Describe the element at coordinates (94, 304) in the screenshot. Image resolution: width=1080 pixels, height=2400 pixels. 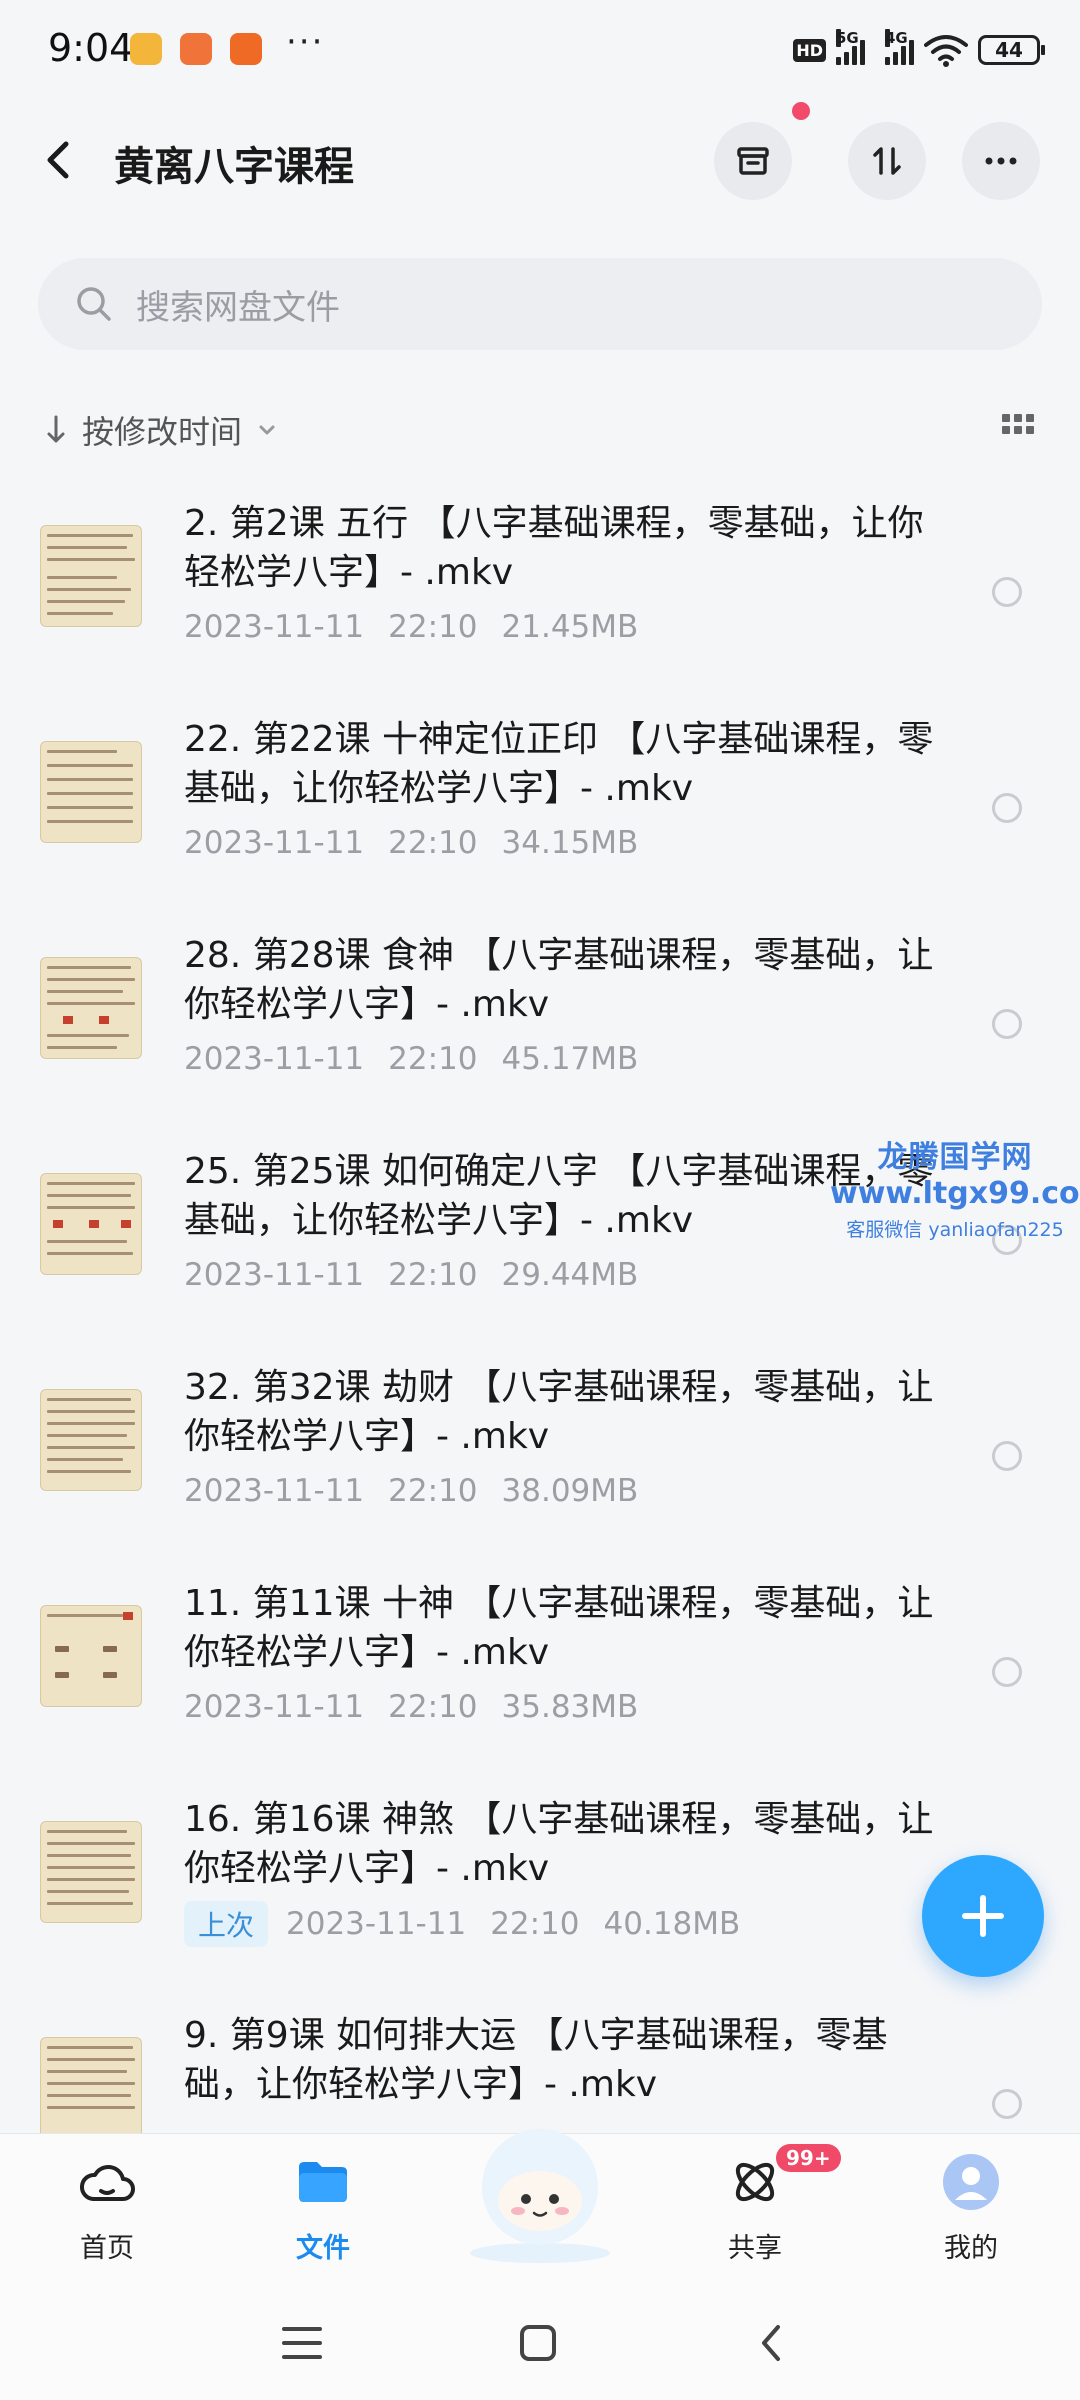
I see `search-icon` at that location.